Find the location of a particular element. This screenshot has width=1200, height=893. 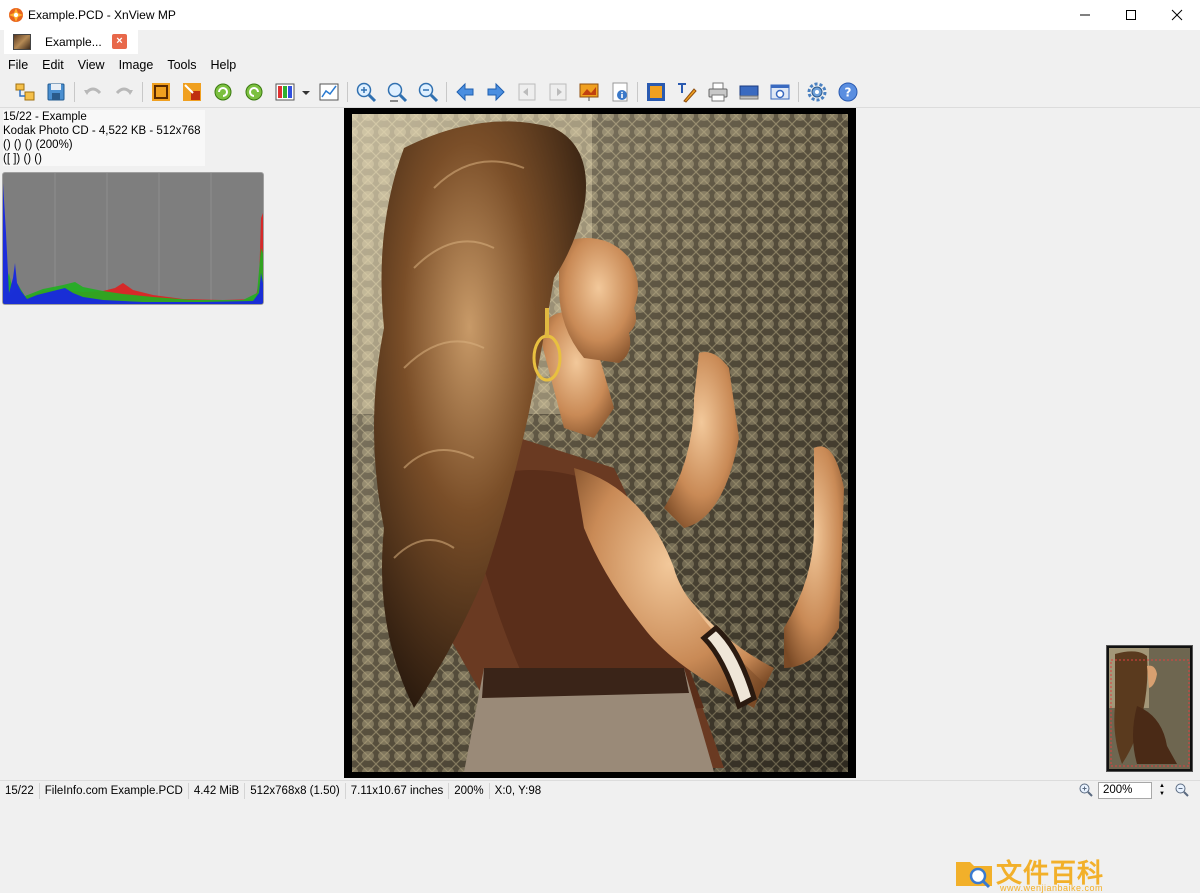

menu-edit: Edit is located at coordinates (52, 65).